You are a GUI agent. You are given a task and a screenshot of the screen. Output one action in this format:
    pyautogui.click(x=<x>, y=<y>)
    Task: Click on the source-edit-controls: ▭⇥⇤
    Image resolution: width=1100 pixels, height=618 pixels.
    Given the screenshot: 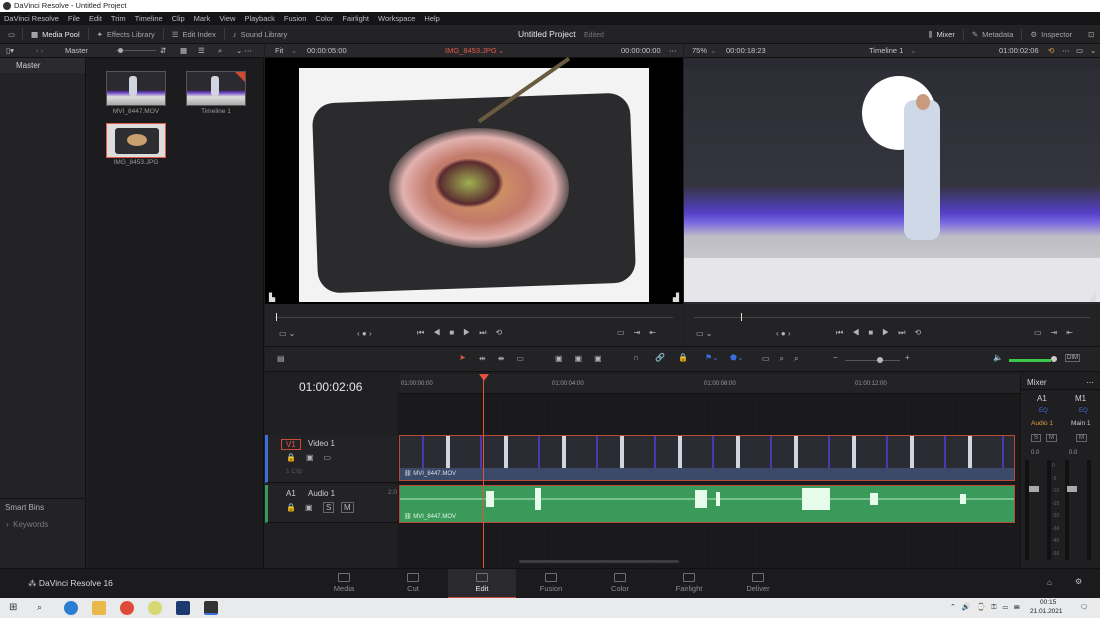 What is the action you would take?
    pyautogui.click(x=641, y=332)
    